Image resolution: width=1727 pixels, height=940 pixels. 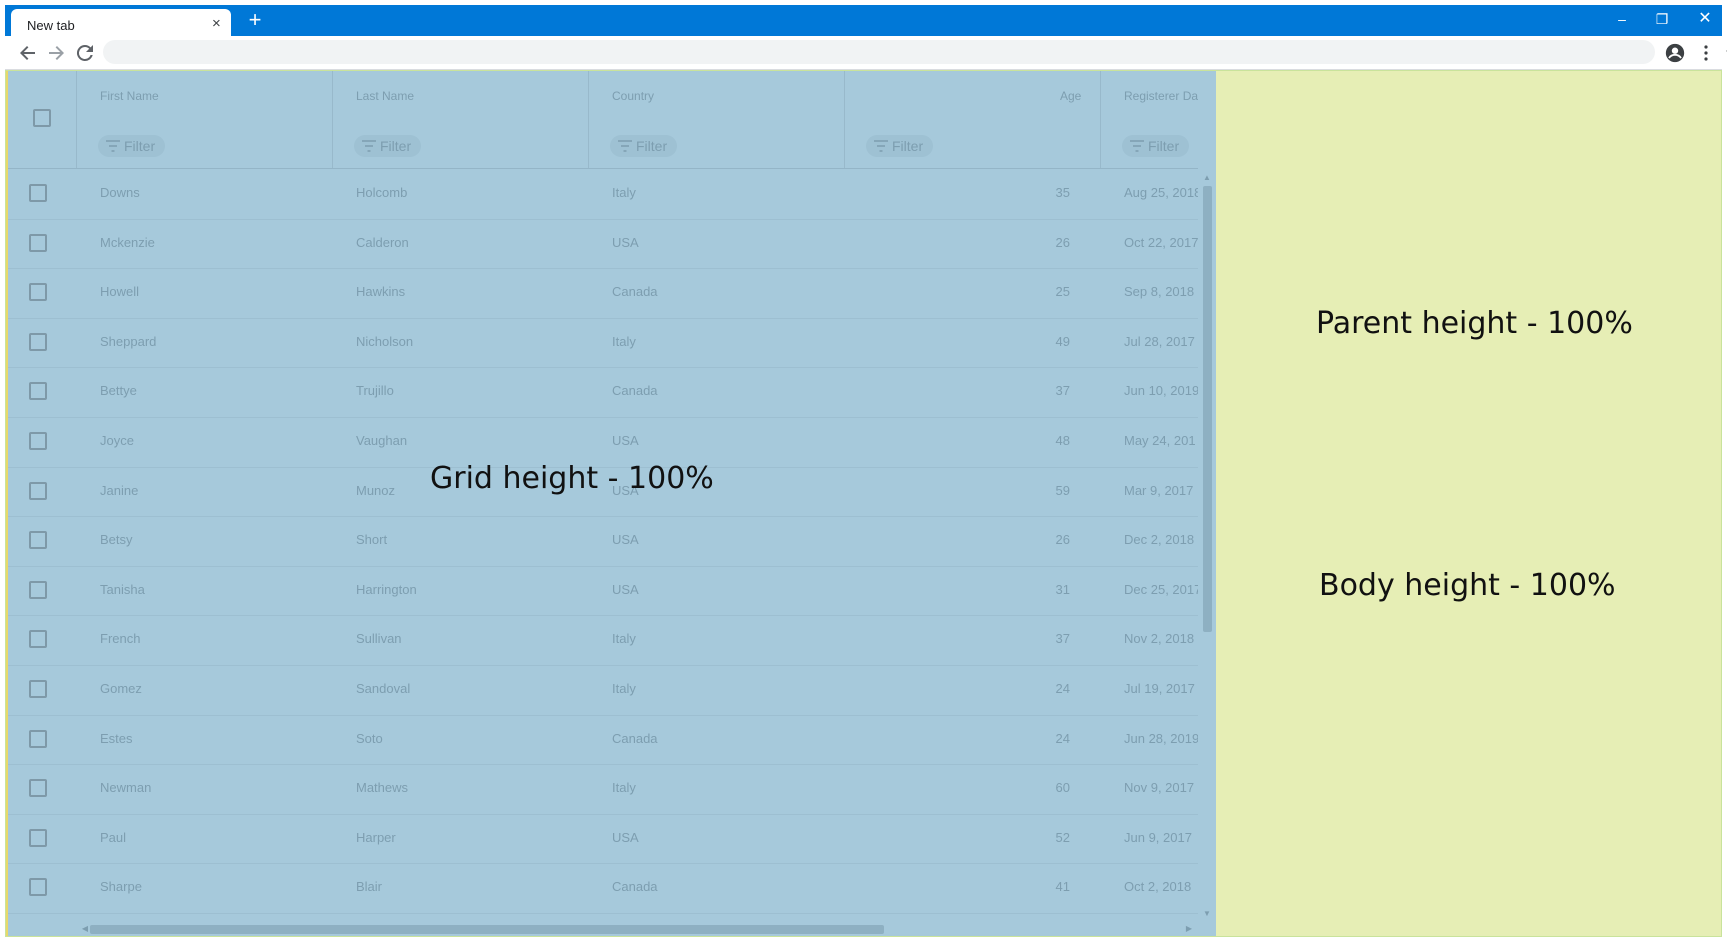 What do you see at coordinates (1705, 19) in the screenshot?
I see `window-close-button: ✕` at bounding box center [1705, 19].